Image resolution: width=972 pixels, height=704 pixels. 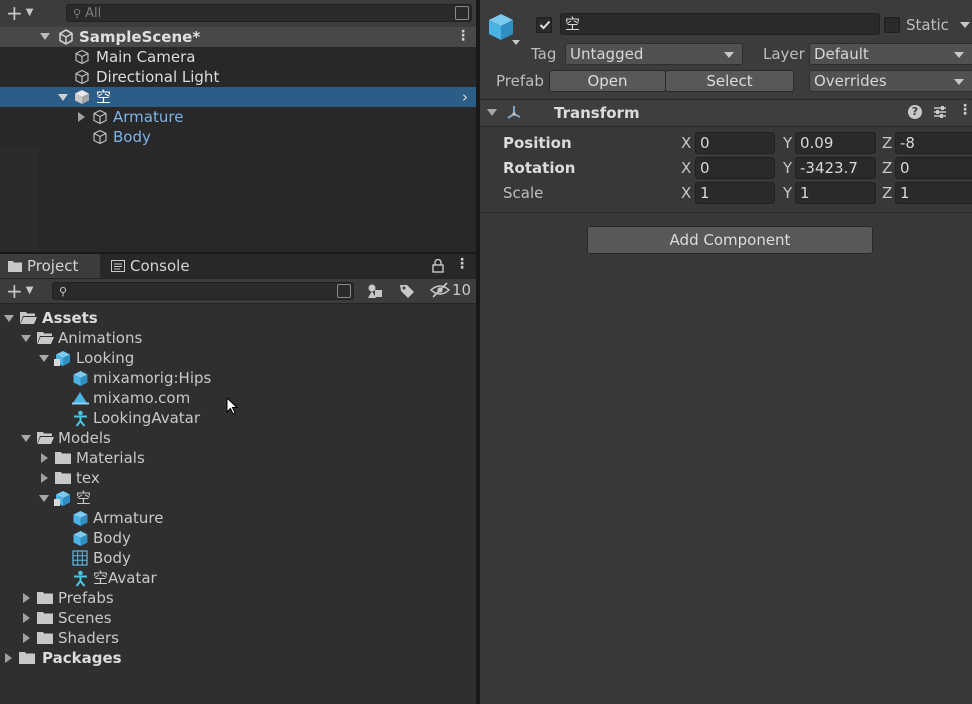 I want to click on project-search-input: ⚲, so click(x=203, y=291).